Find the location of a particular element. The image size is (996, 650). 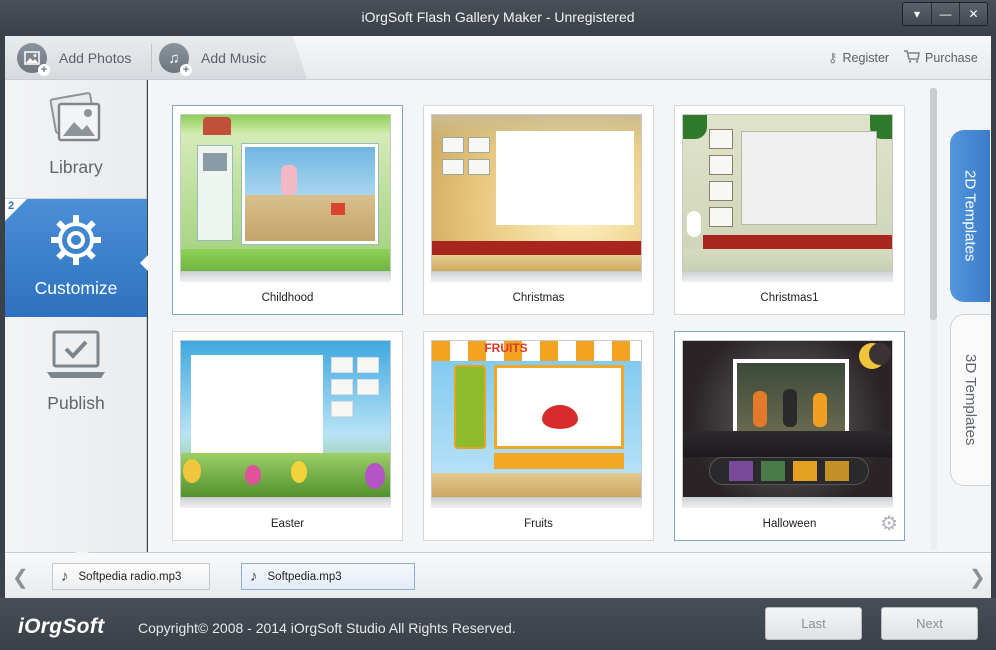

scrollbar-thumb is located at coordinates (933, 204).